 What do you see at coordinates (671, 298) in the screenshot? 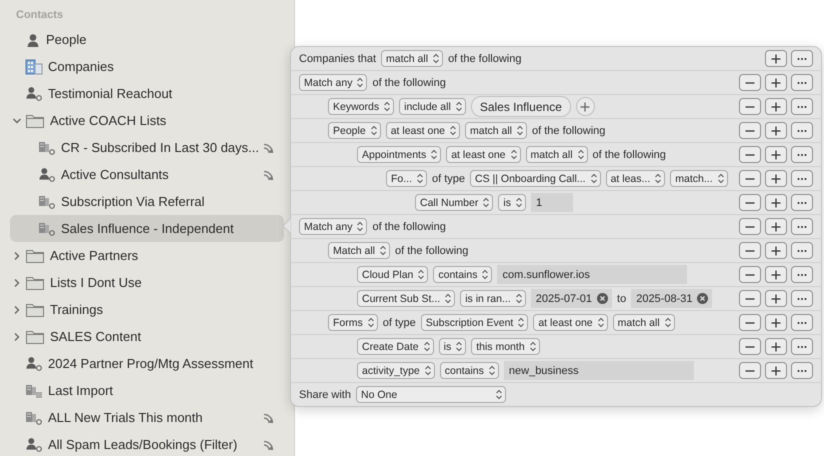
I see `date-field: 2025-08-31` at bounding box center [671, 298].